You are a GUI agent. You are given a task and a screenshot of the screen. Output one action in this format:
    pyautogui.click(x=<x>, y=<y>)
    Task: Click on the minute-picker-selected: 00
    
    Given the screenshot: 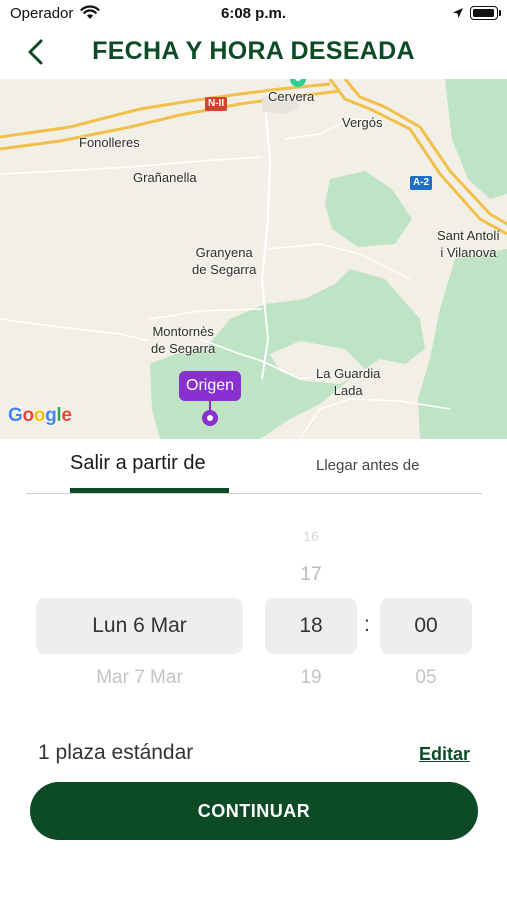 What is the action you would take?
    pyautogui.click(x=426, y=626)
    